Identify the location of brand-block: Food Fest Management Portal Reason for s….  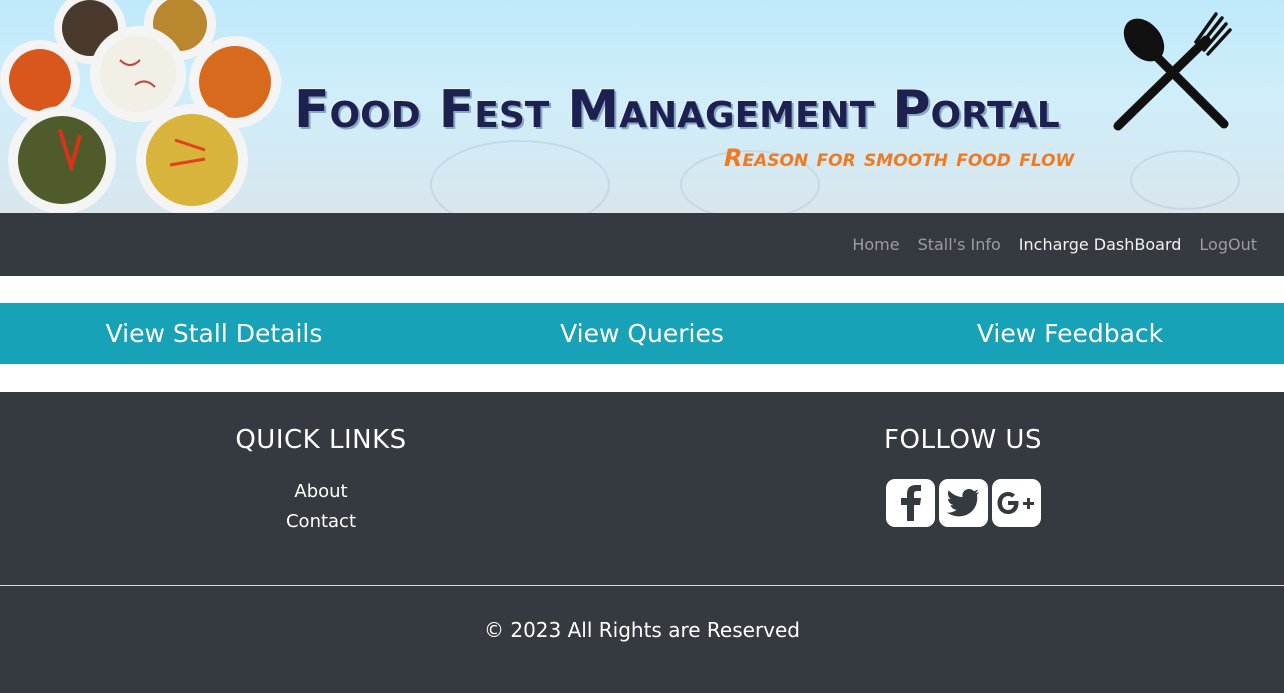
(694, 130).